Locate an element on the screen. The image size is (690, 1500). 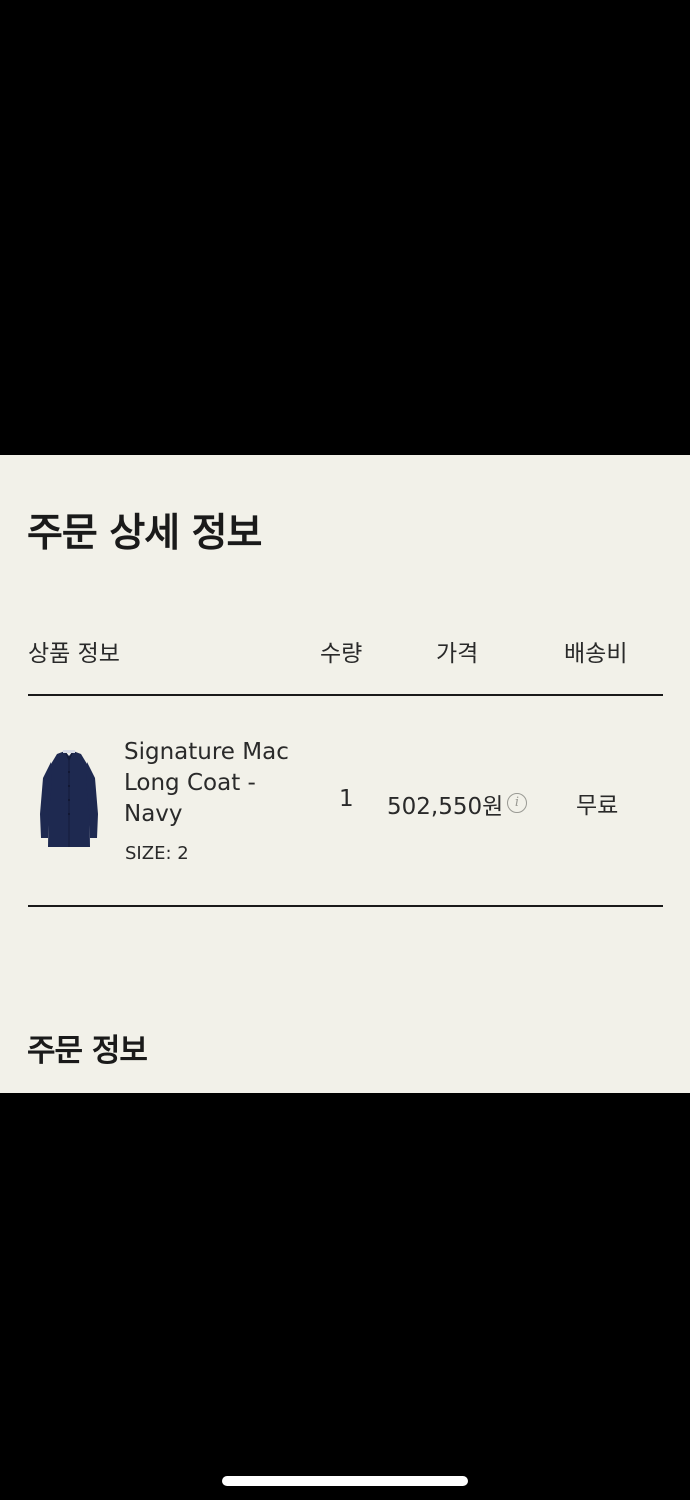
price-info-icon: i is located at coordinates (517, 803).